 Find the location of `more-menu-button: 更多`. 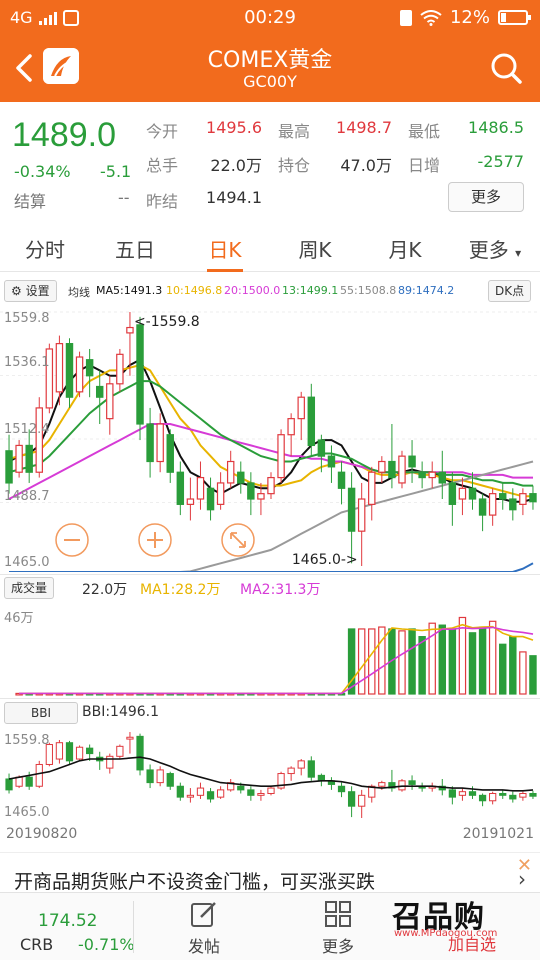

more-menu-button: 更多 is located at coordinates (338, 928).